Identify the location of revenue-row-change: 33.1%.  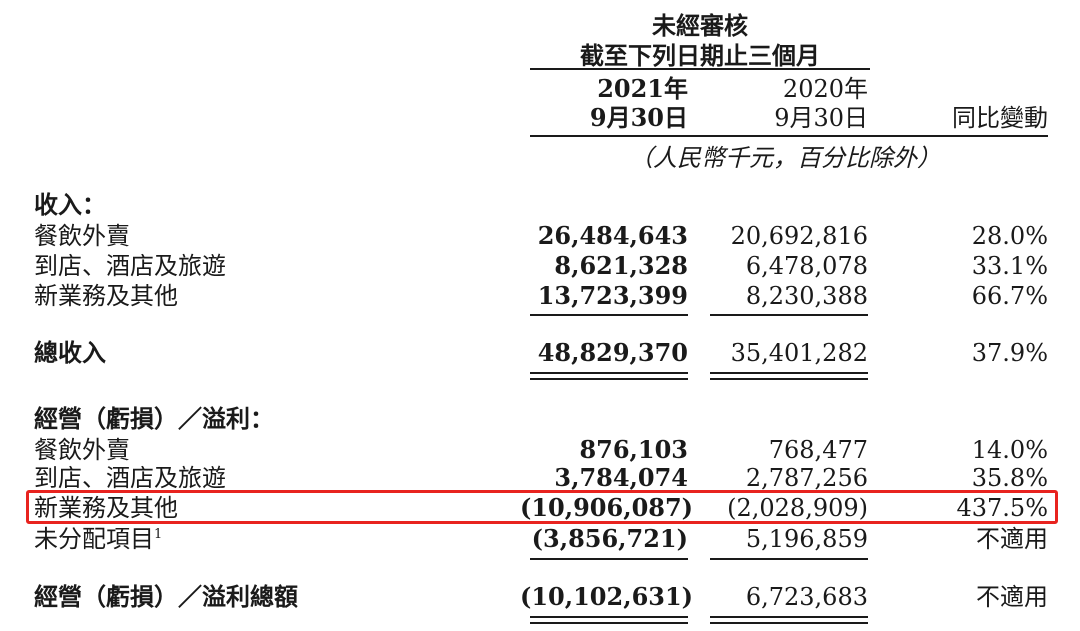
(1009, 266).